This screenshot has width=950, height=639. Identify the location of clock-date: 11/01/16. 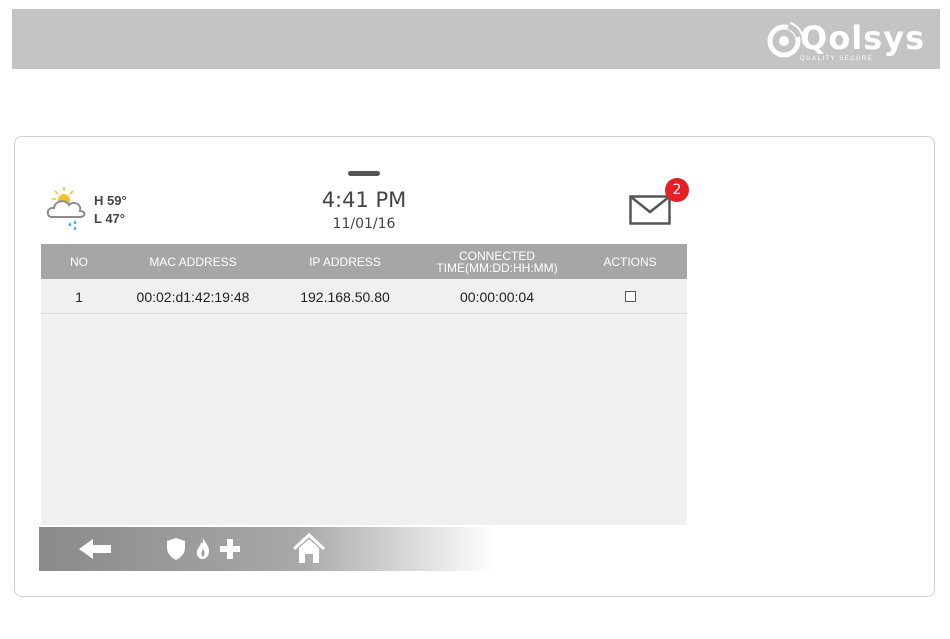
(364, 224).